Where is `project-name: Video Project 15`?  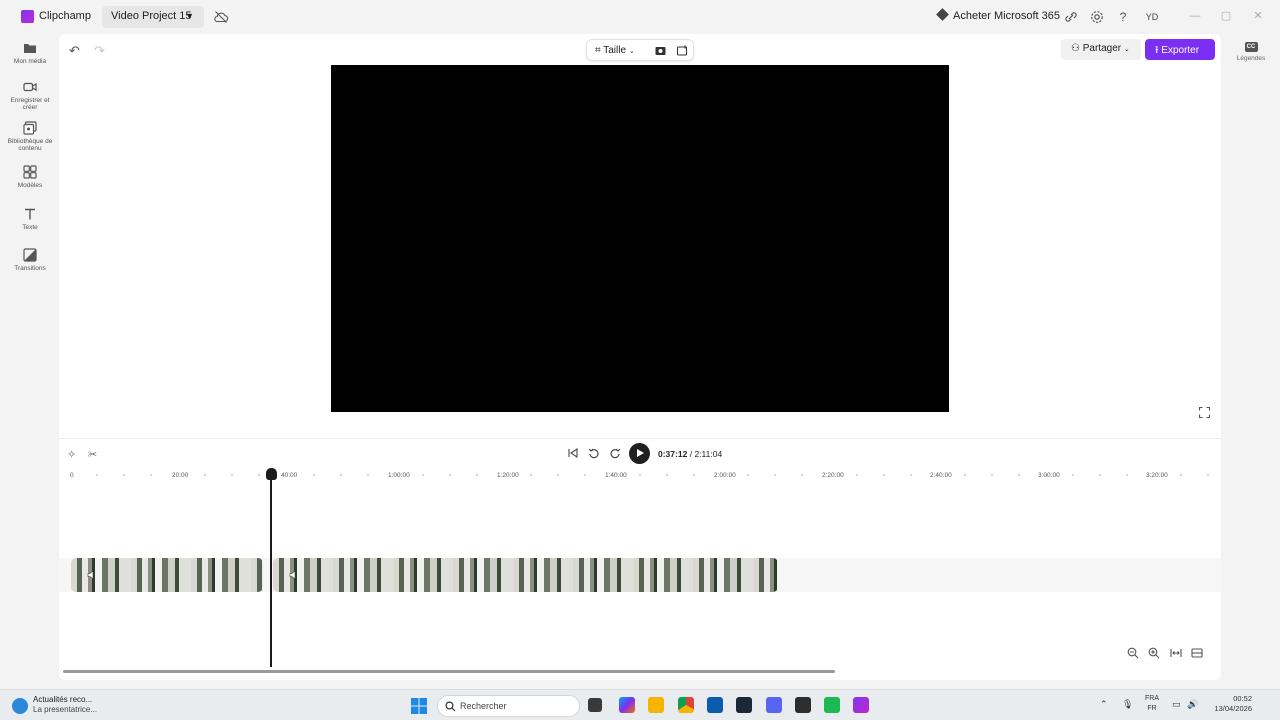
project-name: Video Project 15 is located at coordinates (151, 16).